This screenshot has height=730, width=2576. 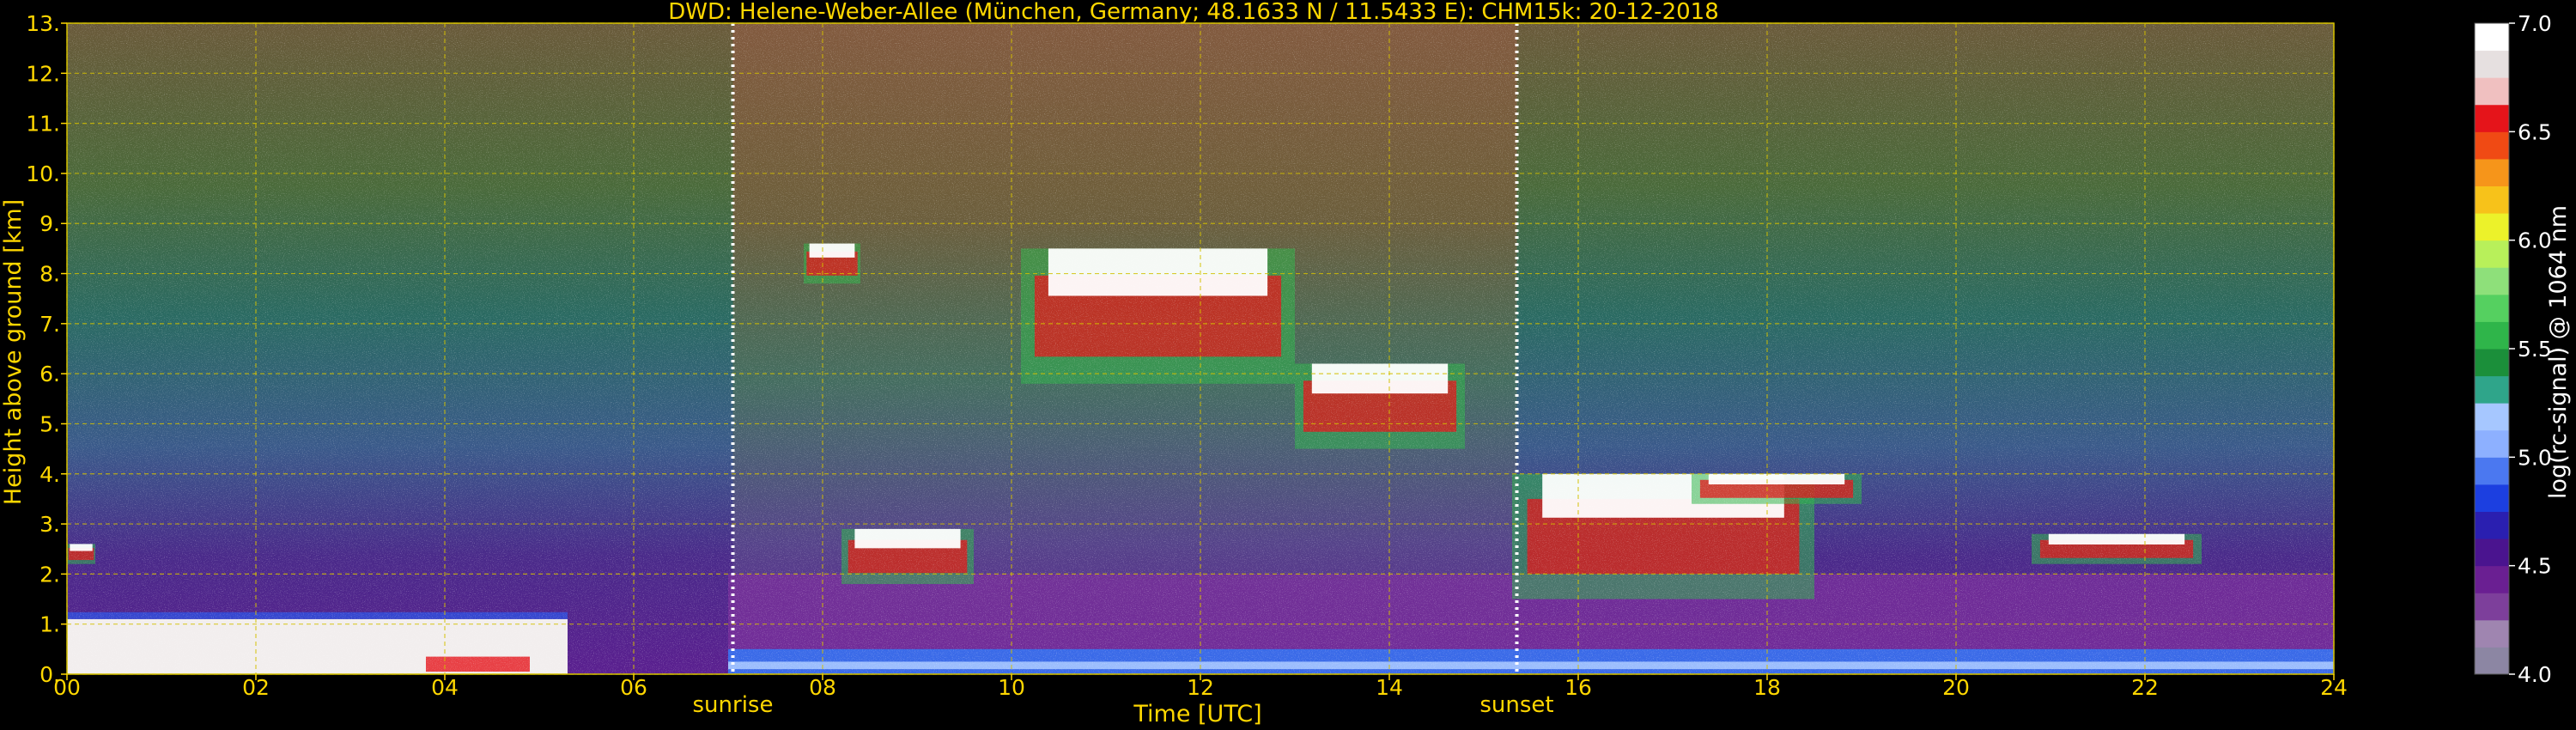 I want to click on y-tick-label: 9., so click(x=49, y=223).